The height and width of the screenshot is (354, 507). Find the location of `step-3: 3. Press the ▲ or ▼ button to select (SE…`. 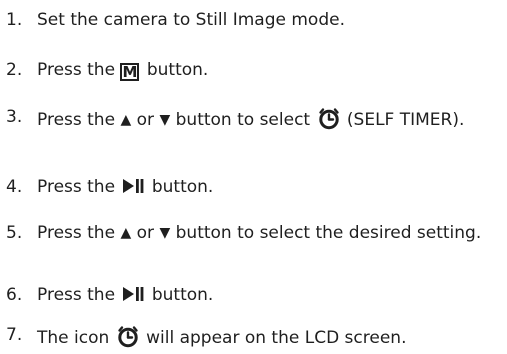

step-3: 3. Press the ▲ or ▼ button to select (SE… is located at coordinates (253, 118).